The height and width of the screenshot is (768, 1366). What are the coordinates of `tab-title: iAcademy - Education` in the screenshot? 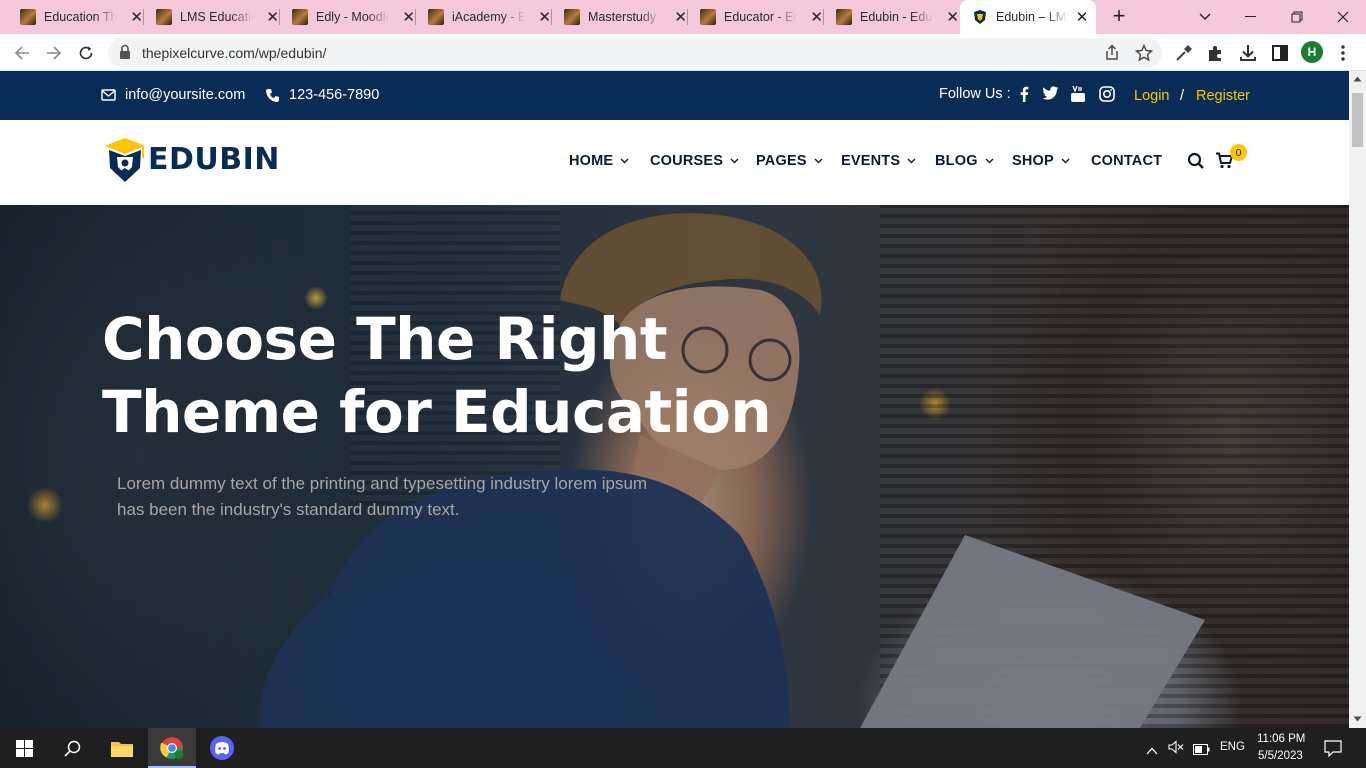 It's located at (489, 17).